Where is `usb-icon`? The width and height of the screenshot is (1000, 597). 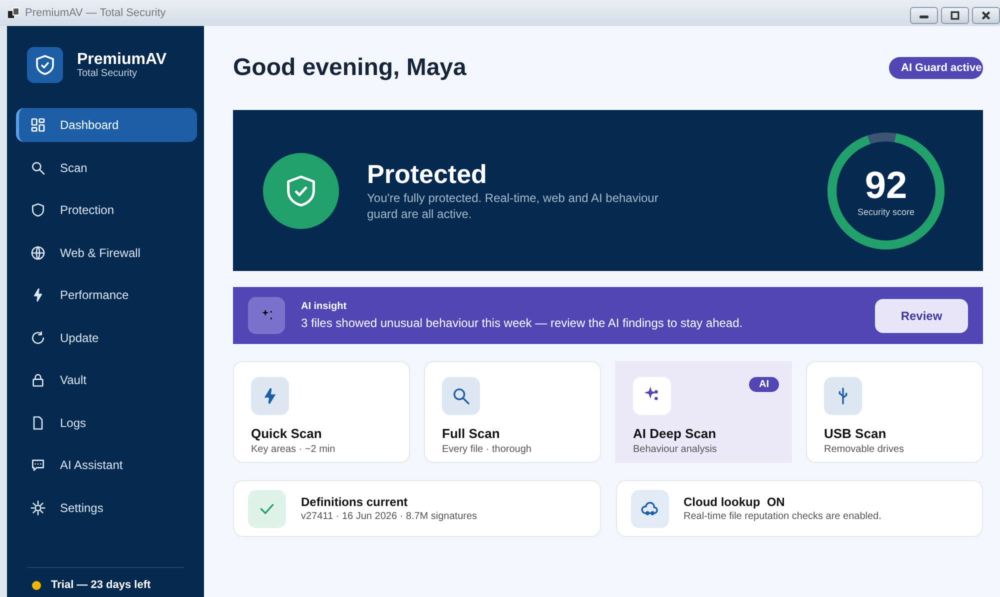
usb-icon is located at coordinates (843, 396).